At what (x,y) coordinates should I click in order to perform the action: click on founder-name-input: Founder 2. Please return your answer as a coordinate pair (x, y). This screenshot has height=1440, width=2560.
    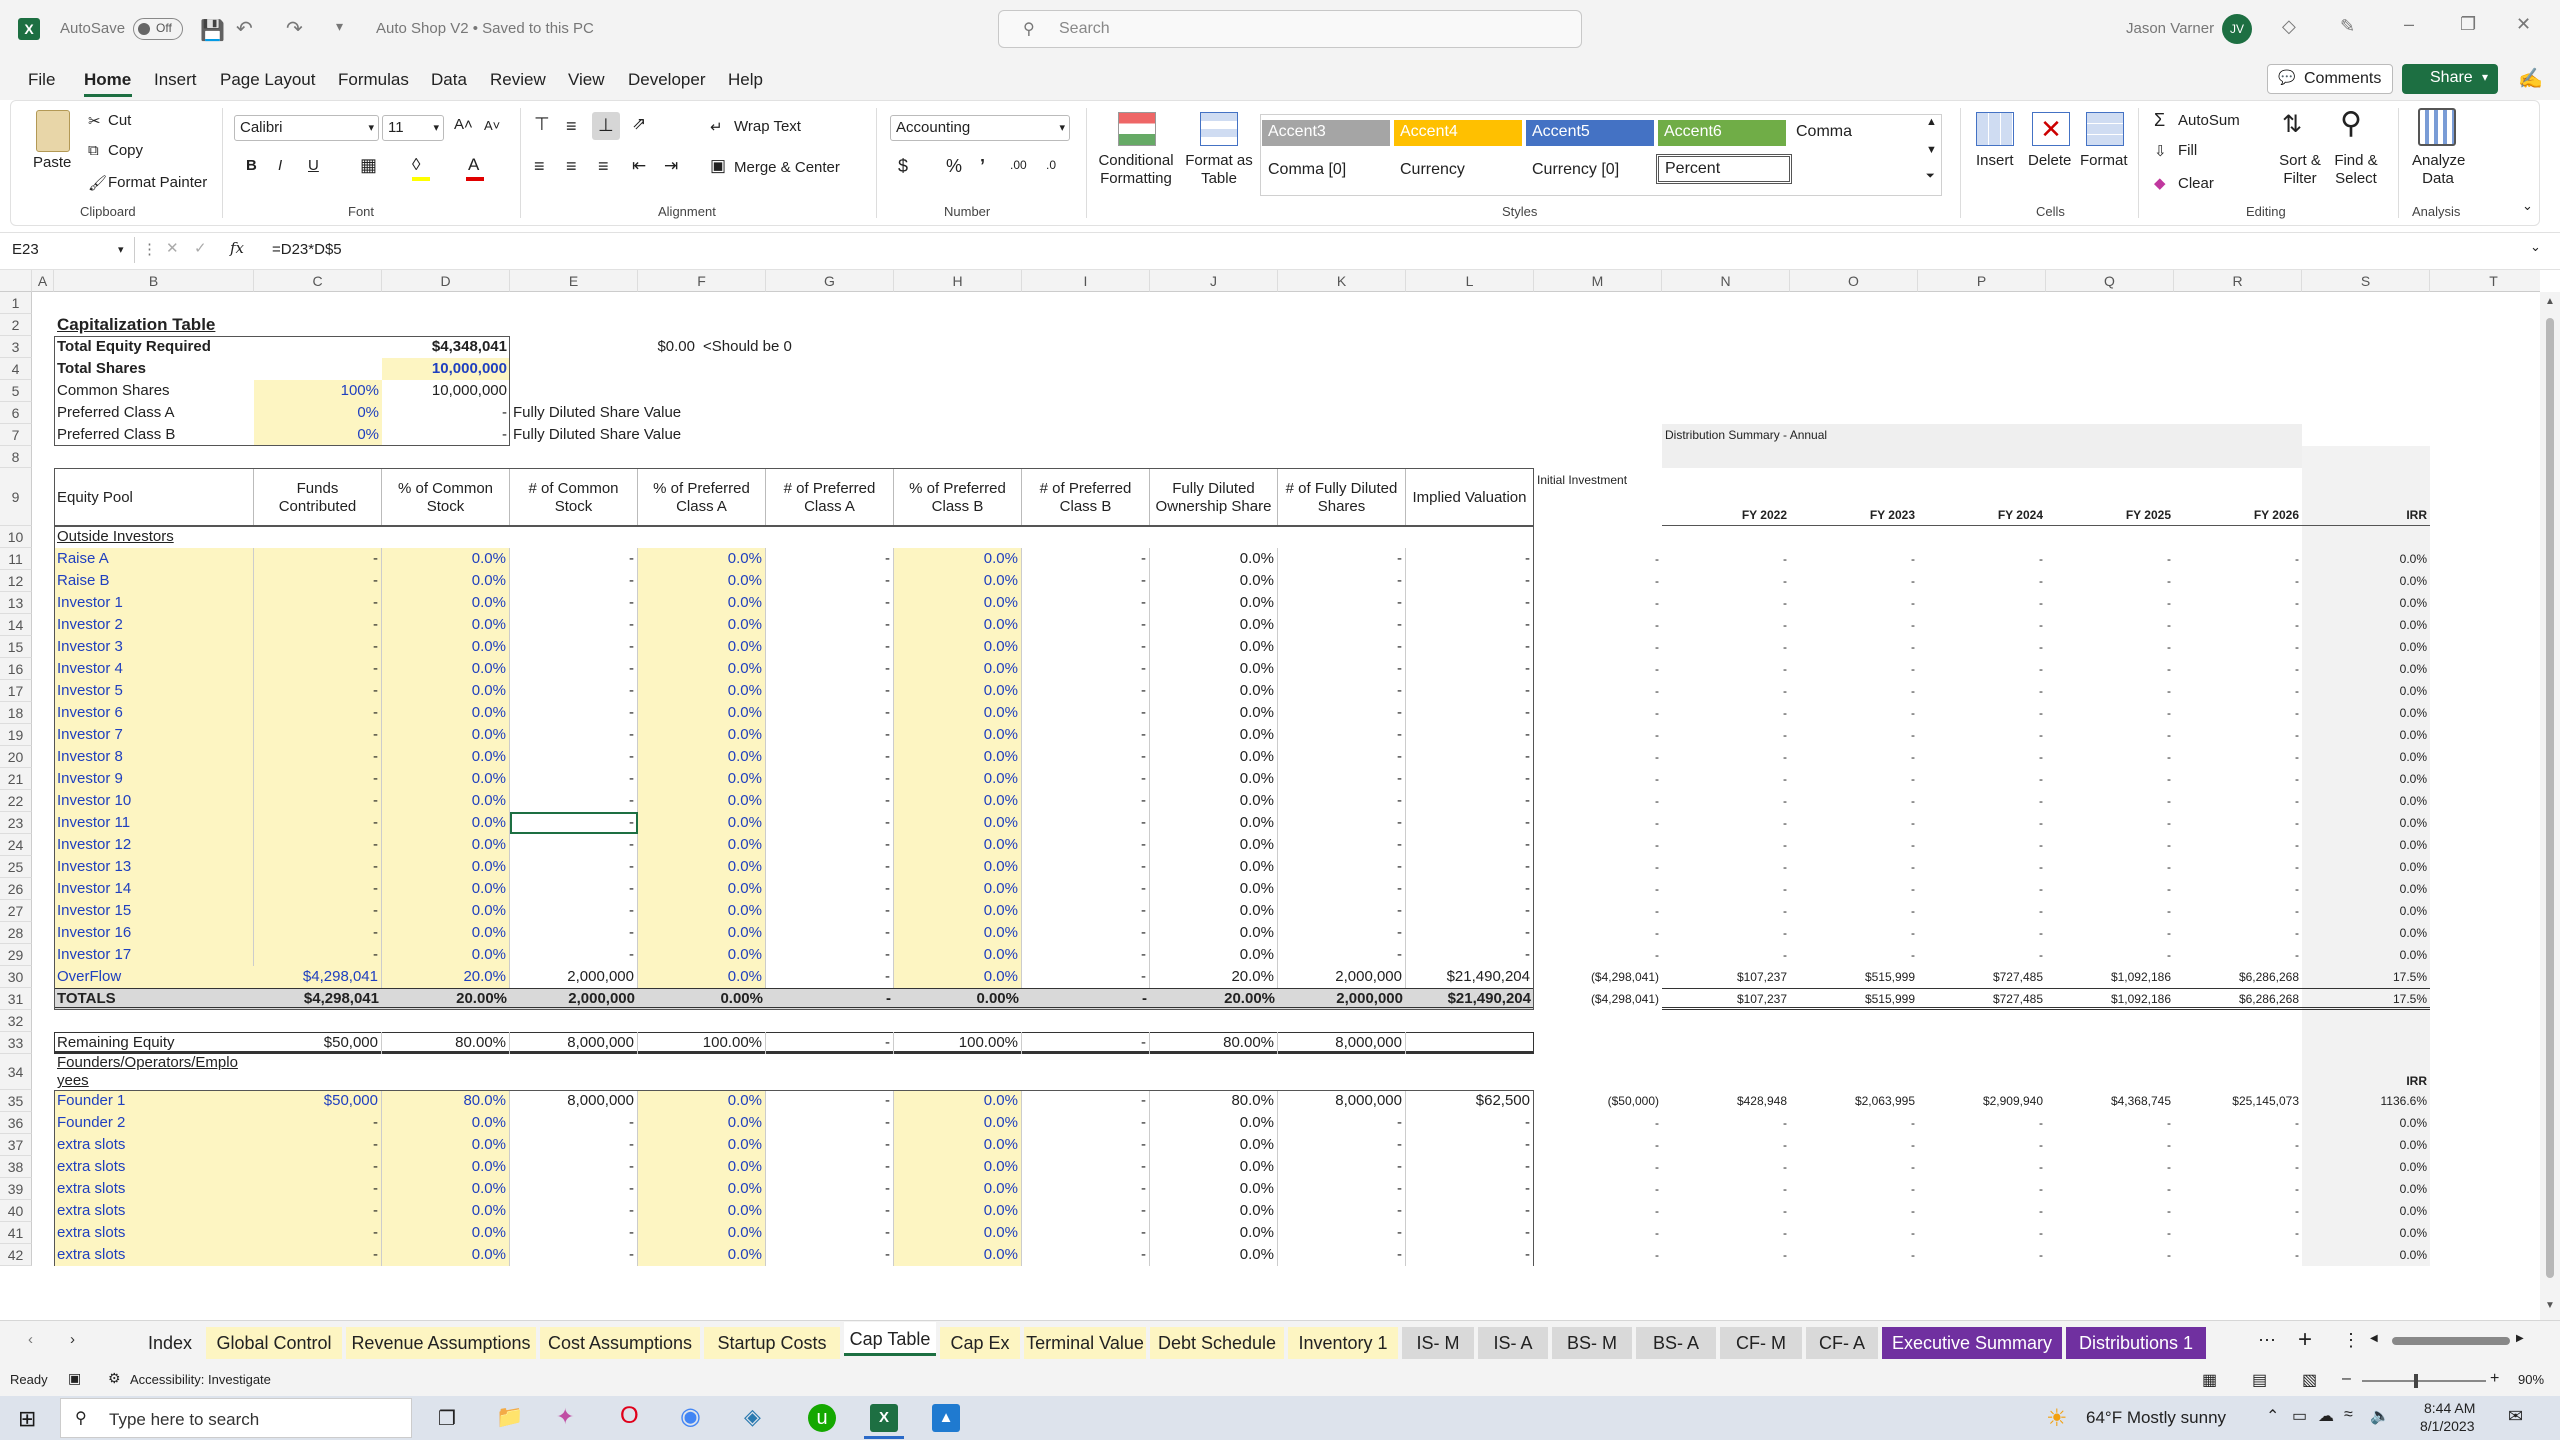
    Looking at the image, I should click on (154, 1123).